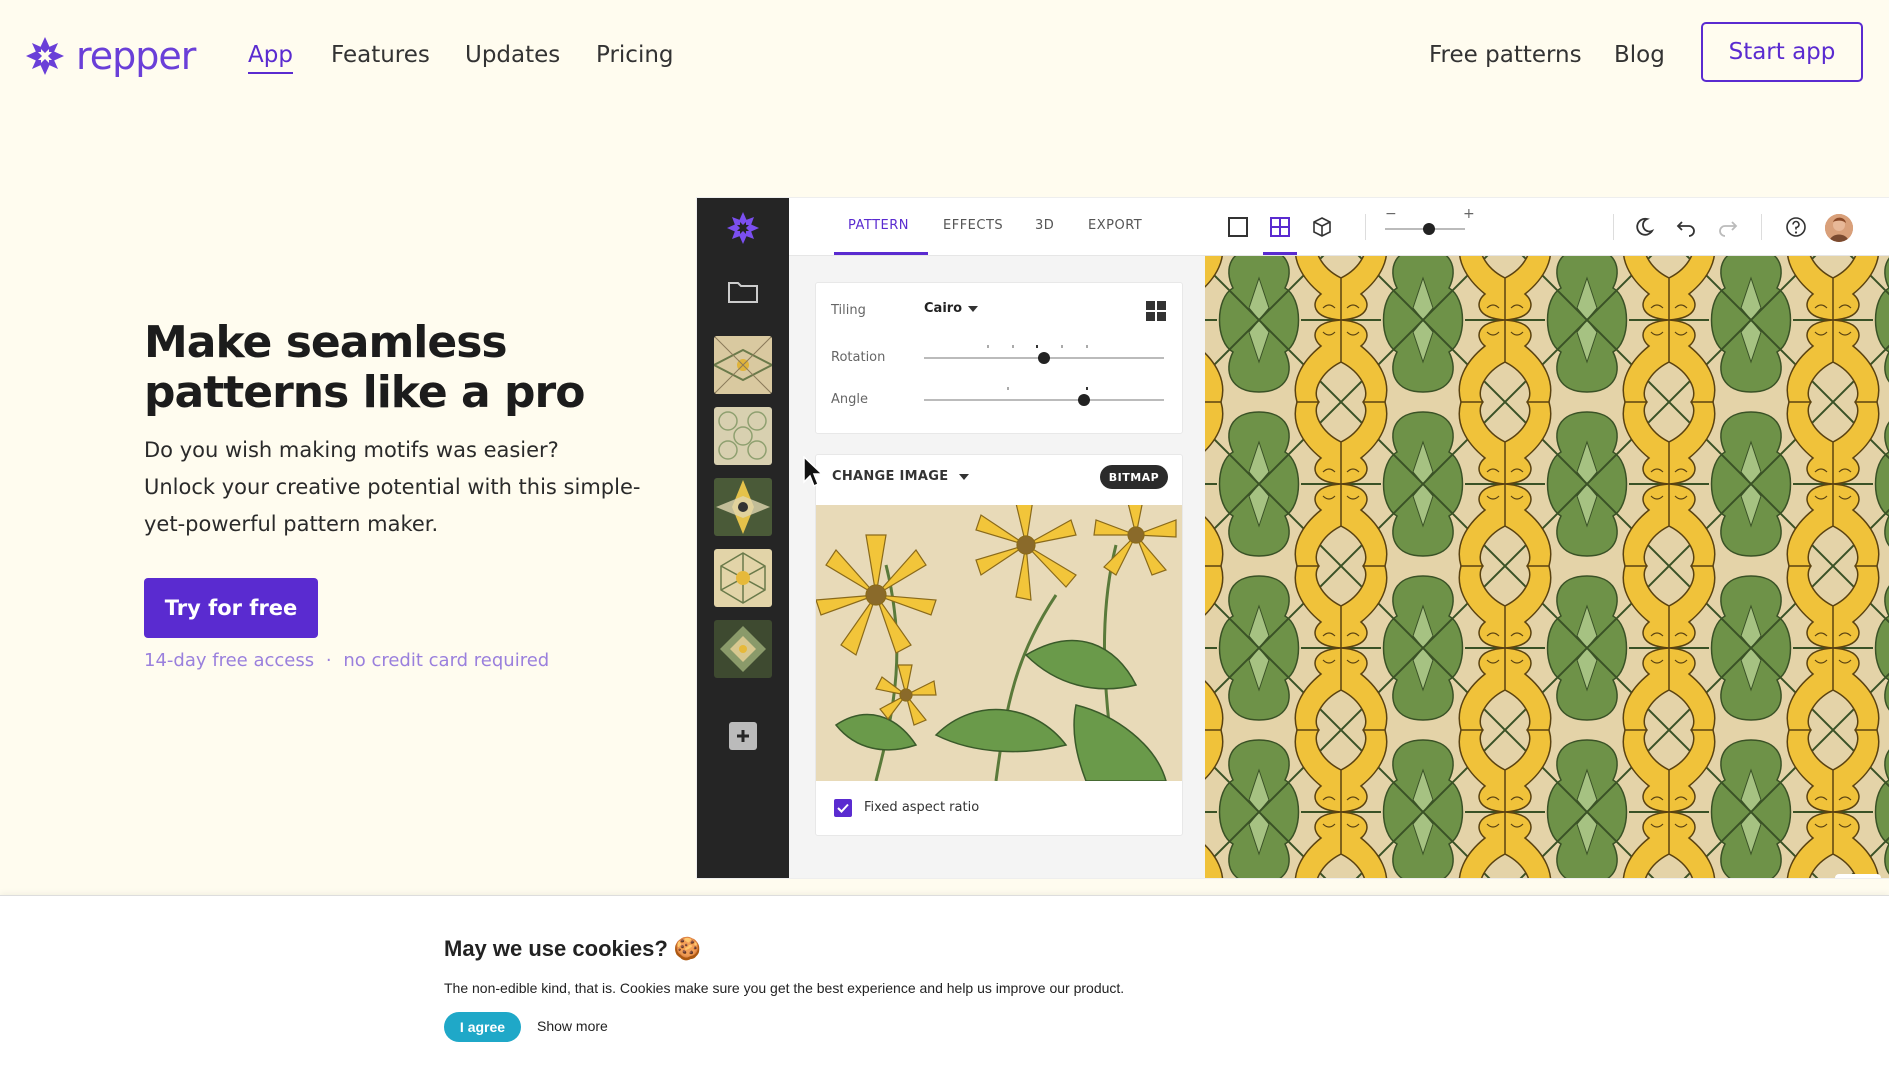  I want to click on zoom-slider-knob, so click(1429, 229).